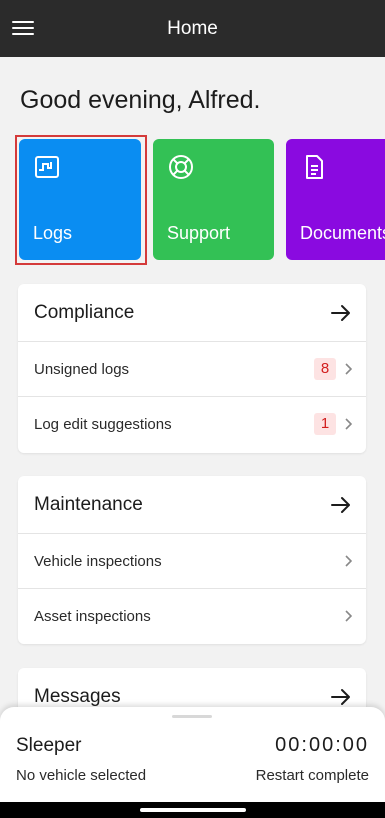 The width and height of the screenshot is (385, 818). What do you see at coordinates (77, 696) in the screenshot?
I see `messages-title: Messages` at bounding box center [77, 696].